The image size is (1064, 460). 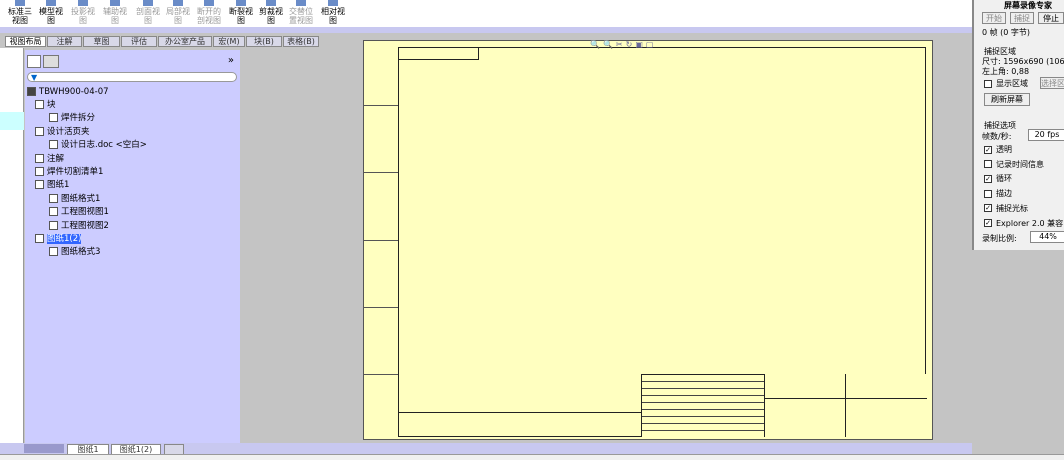 What do you see at coordinates (34, 77) in the screenshot?
I see `filter-icon: ▼` at bounding box center [34, 77].